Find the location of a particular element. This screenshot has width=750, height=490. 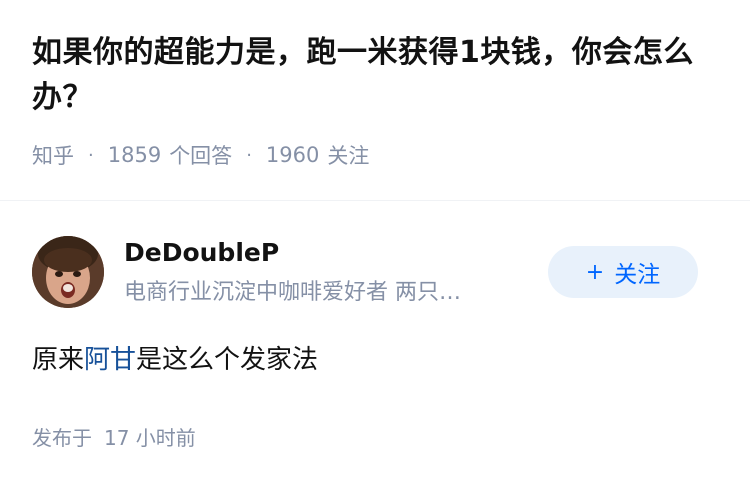

follow-button: + 关注 is located at coordinates (623, 272).